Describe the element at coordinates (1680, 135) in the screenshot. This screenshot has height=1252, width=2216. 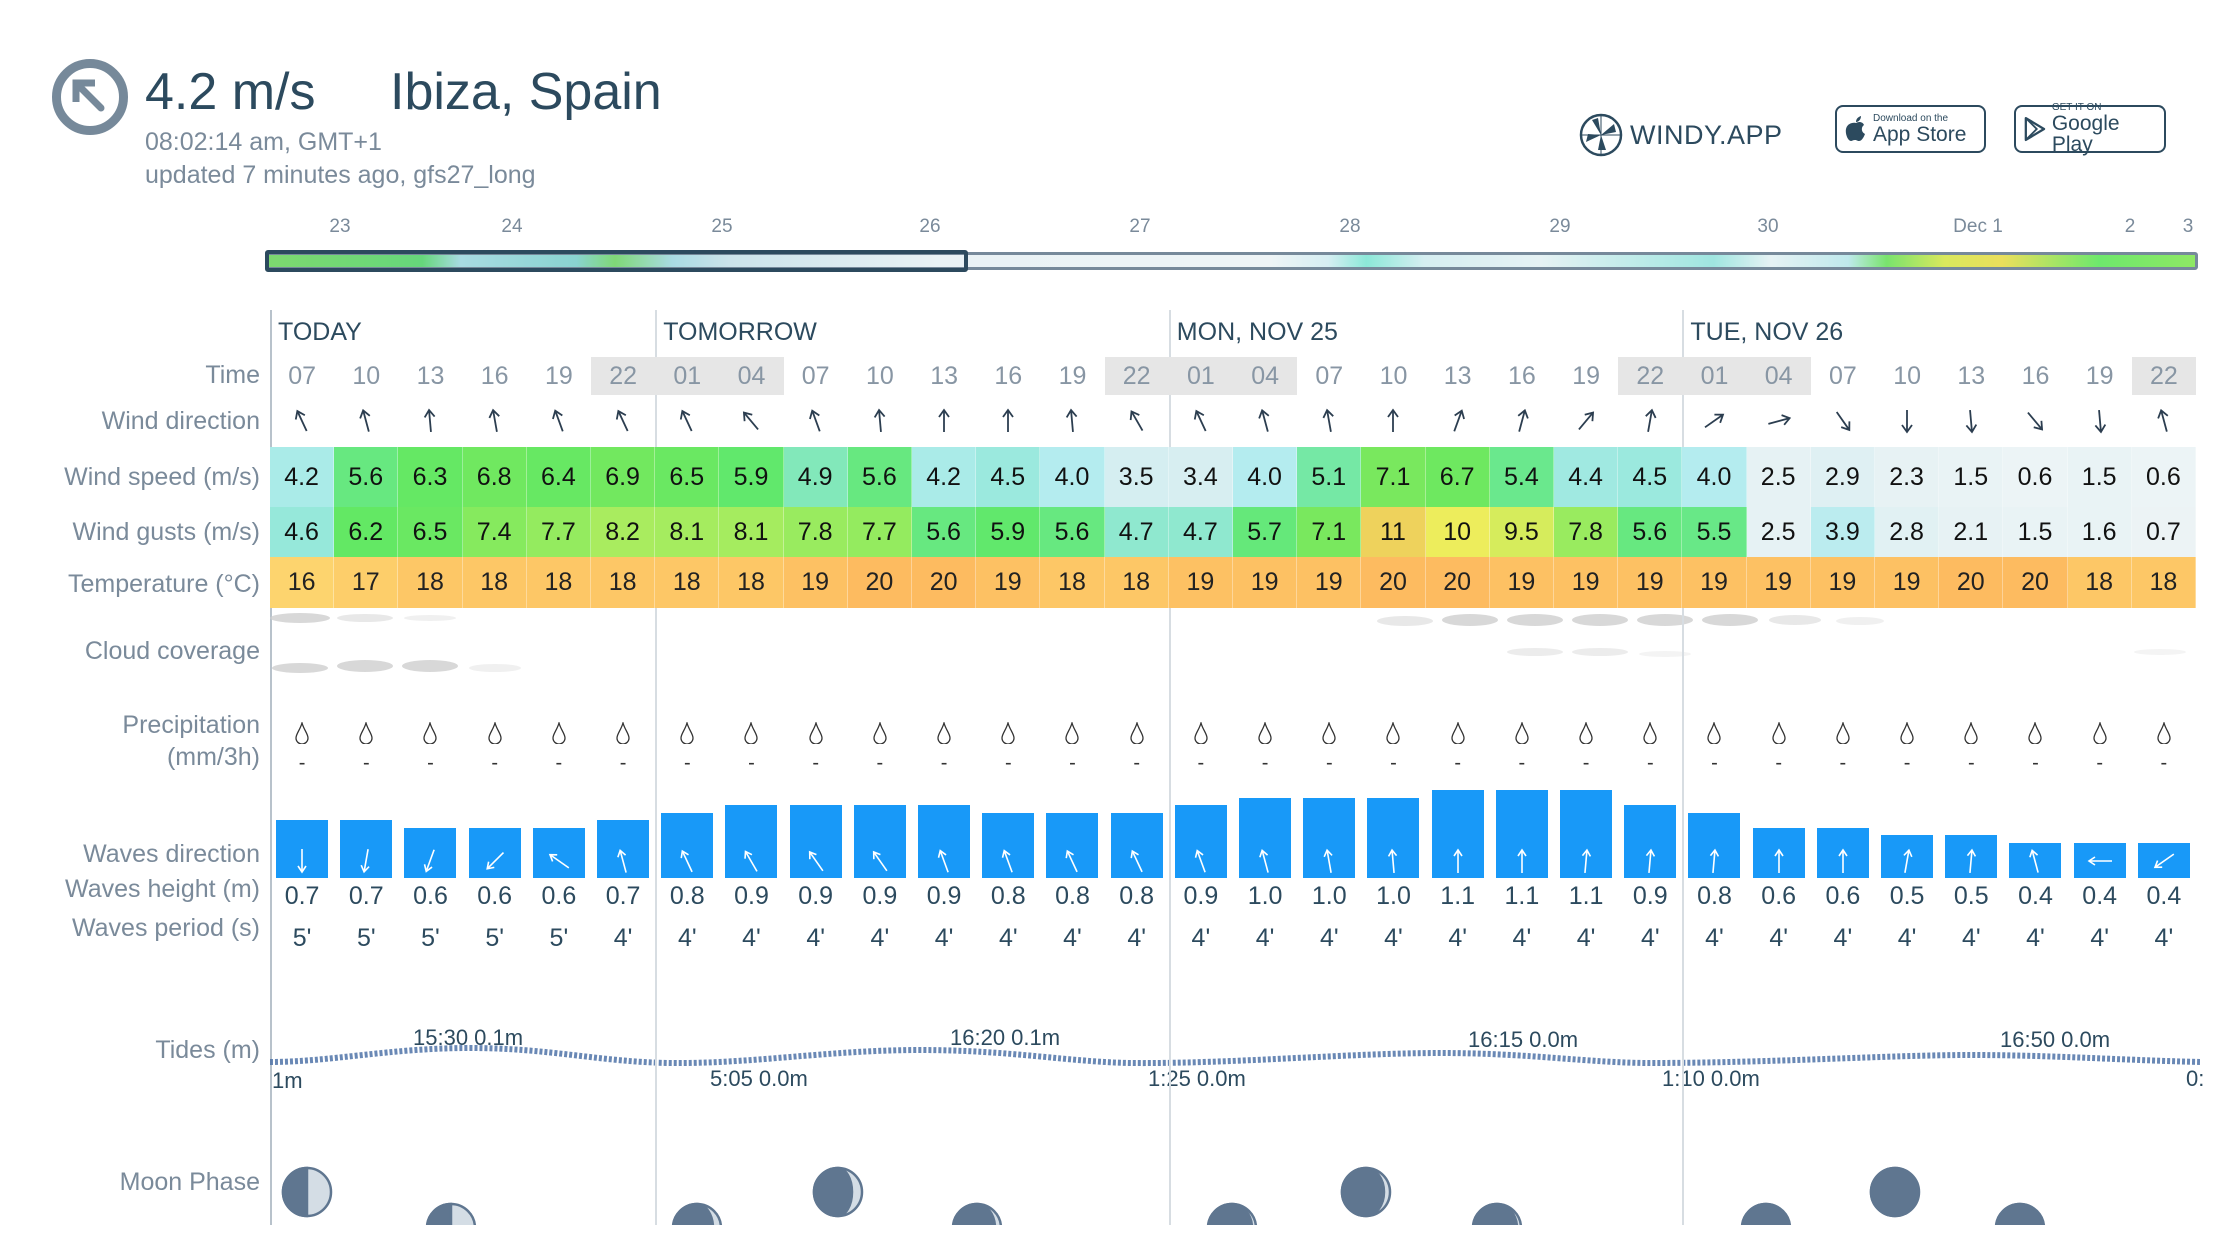
I see `windy-app-logo: WINDY.APP` at that location.